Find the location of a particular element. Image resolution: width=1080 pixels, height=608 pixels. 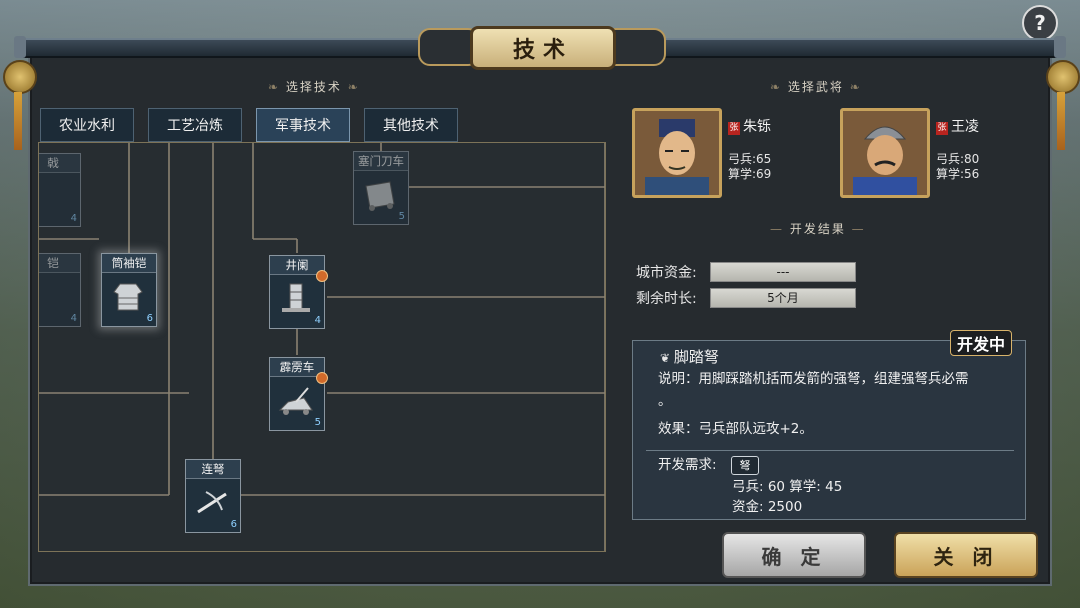

node-label: 塞门刀车 is located at coordinates (381, 161).